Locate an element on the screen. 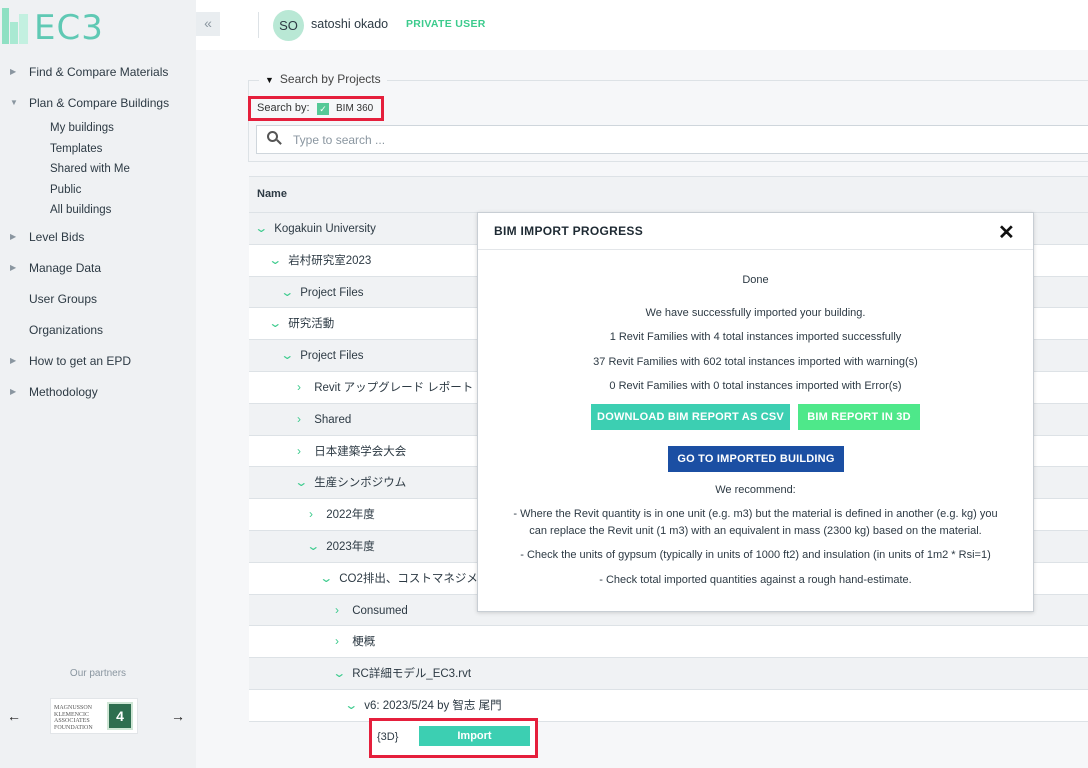  sidebar-subitem-public: Public is located at coordinates (123, 190).